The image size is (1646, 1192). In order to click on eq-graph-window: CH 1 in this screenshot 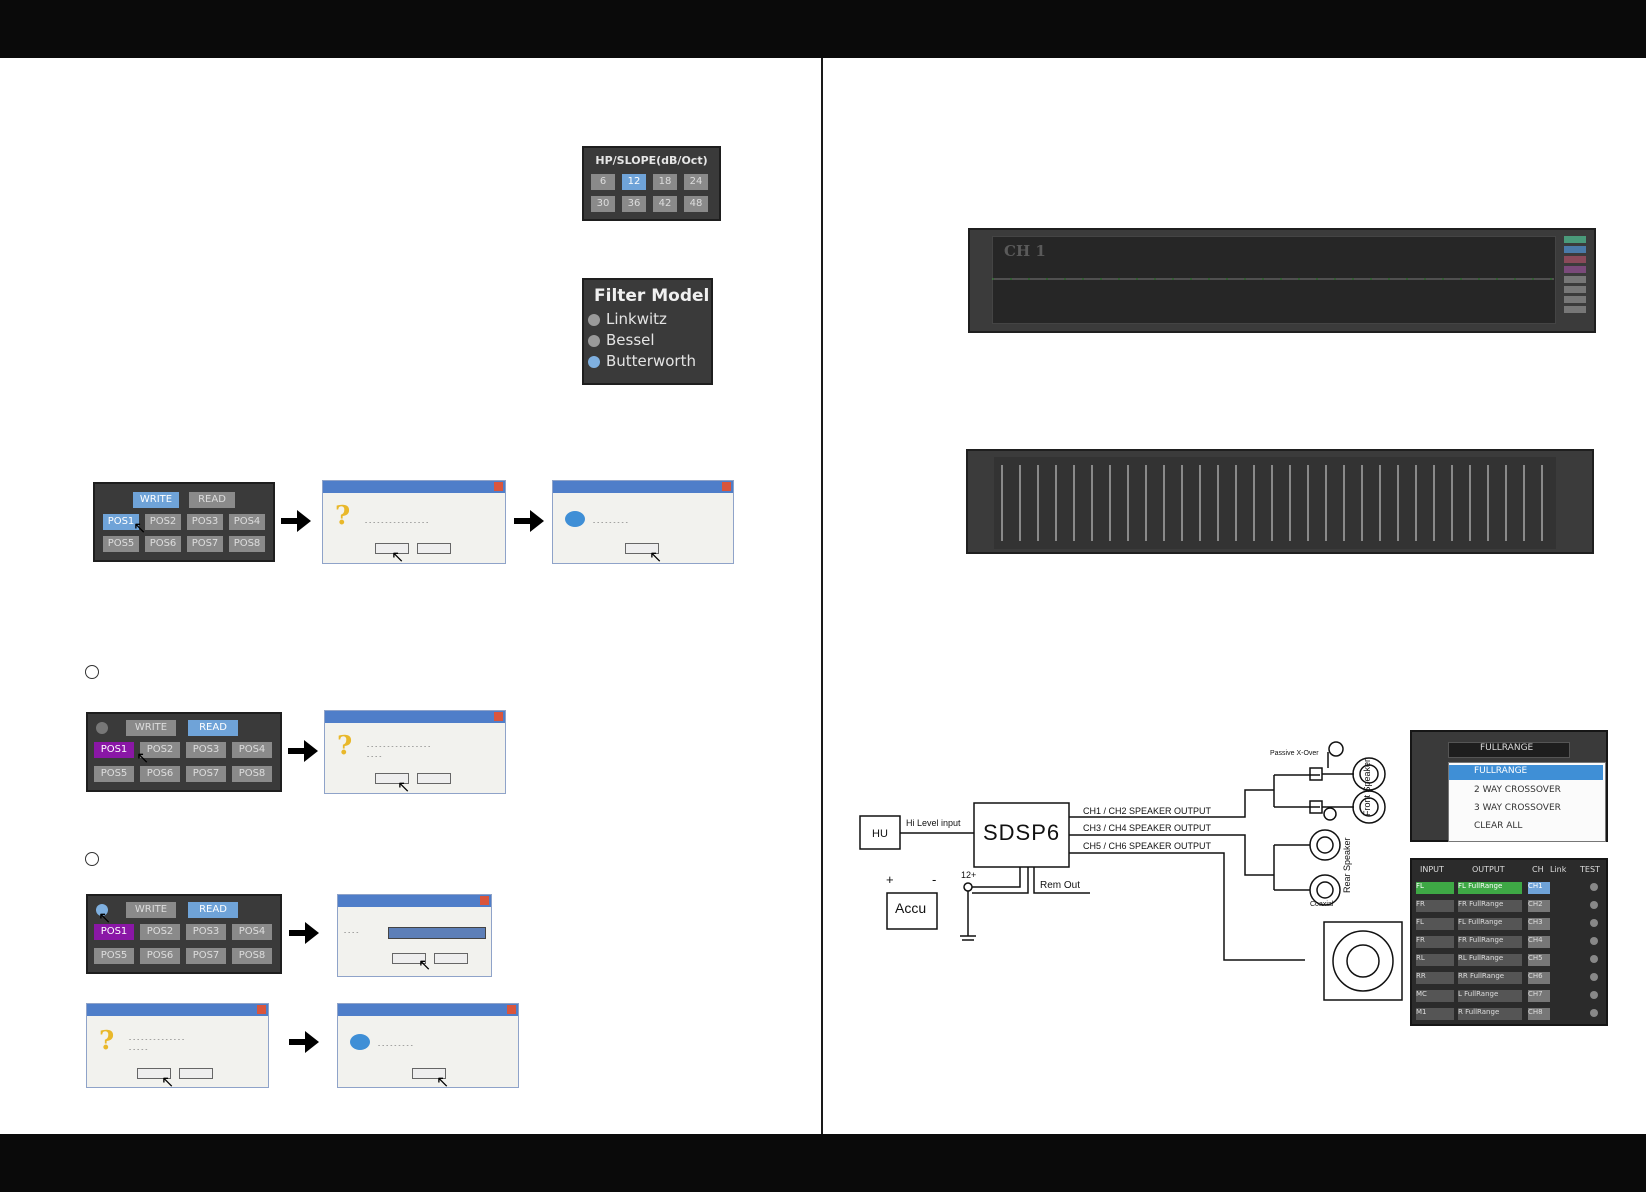, I will do `click(1282, 280)`.